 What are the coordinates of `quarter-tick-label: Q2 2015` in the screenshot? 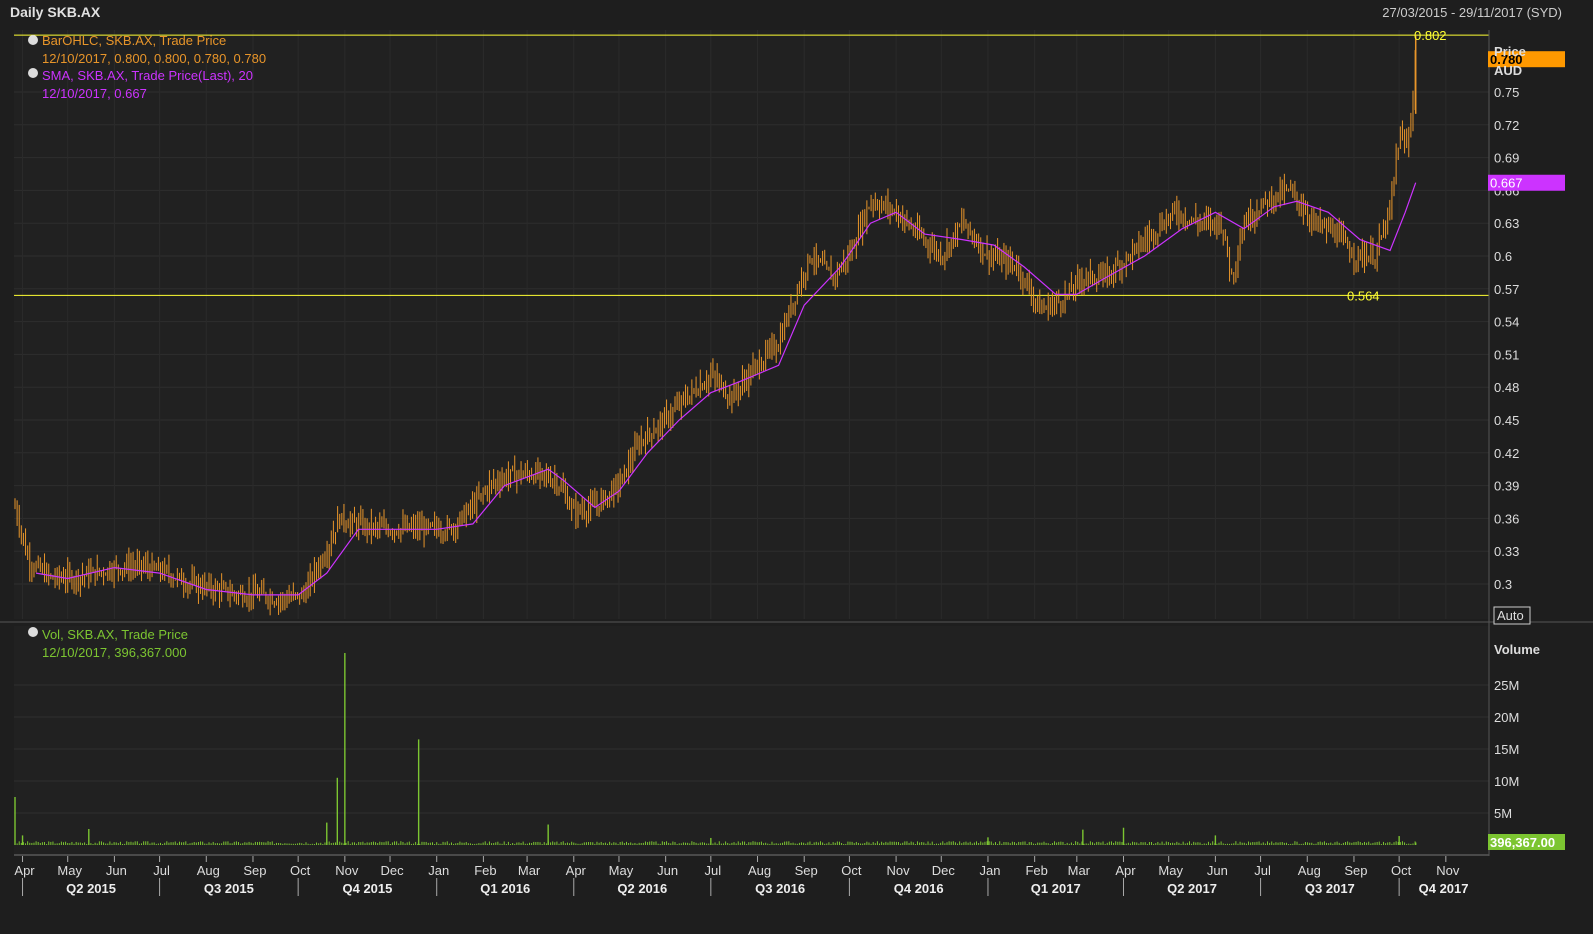 It's located at (91, 888).